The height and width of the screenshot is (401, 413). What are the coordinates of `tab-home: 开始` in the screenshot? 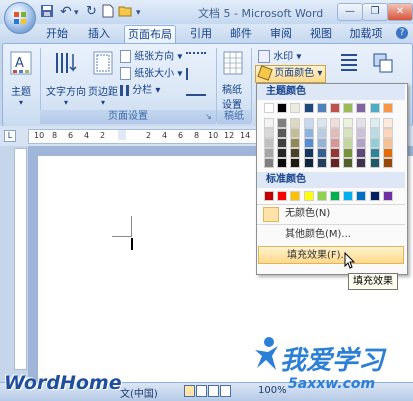 It's located at (57, 34).